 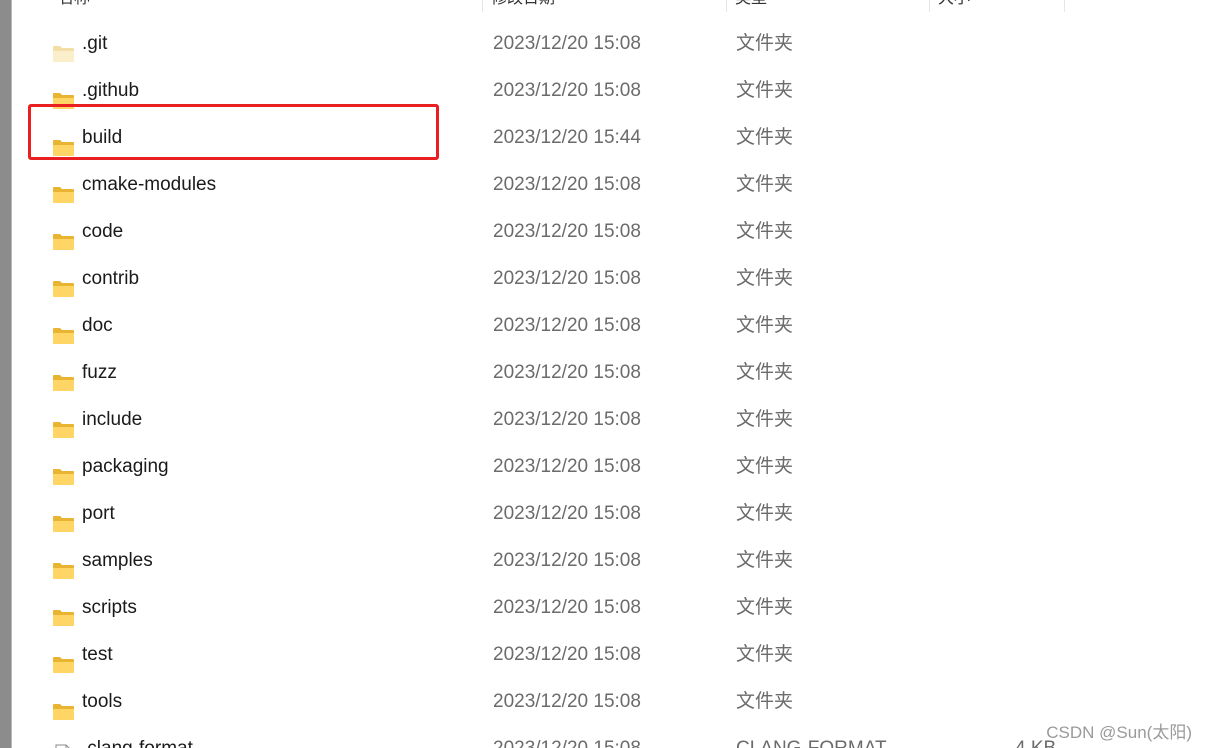 I want to click on column-header-date: 修改日期, so click(x=605, y=6).